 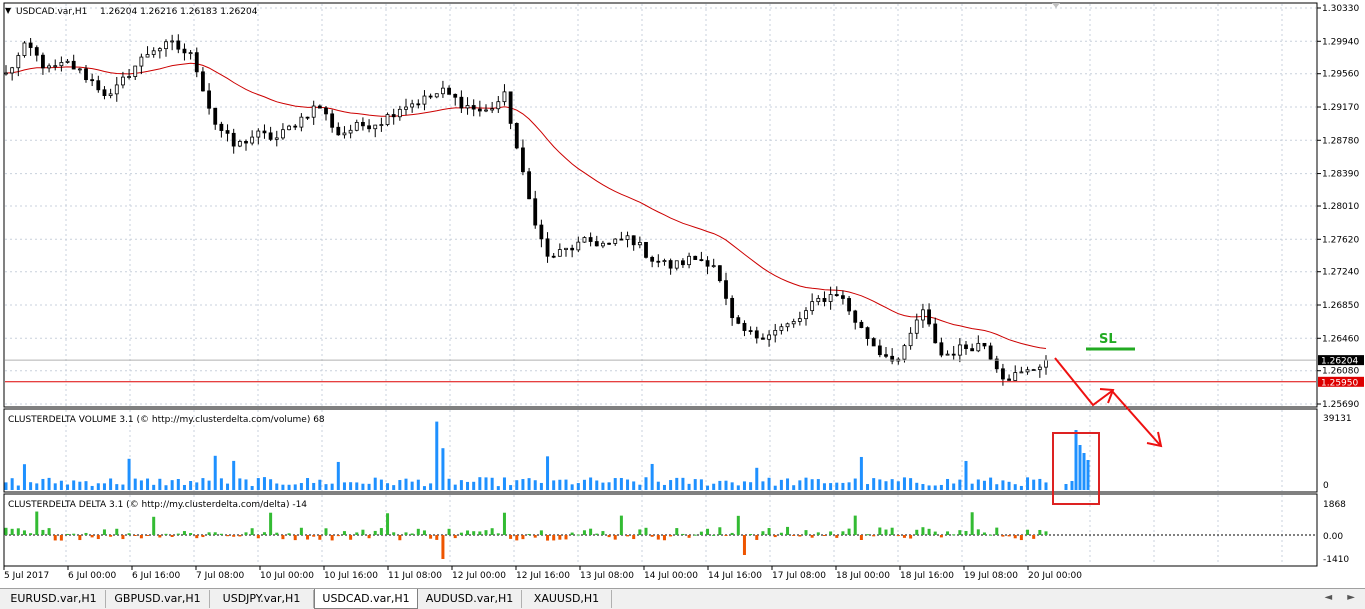 What do you see at coordinates (567, 599) in the screenshot?
I see `tab-xauusd: XAUUSD,H1` at bounding box center [567, 599].